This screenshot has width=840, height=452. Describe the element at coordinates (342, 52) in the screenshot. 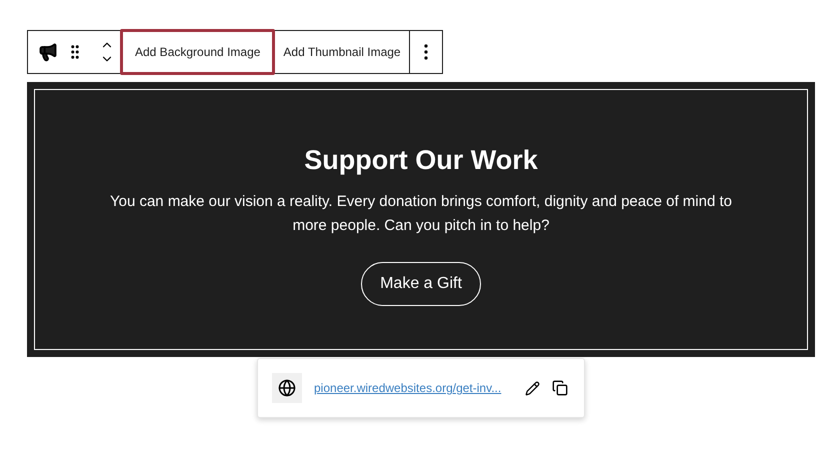

I see `toolbar-button: Add Thumbnail Image` at that location.